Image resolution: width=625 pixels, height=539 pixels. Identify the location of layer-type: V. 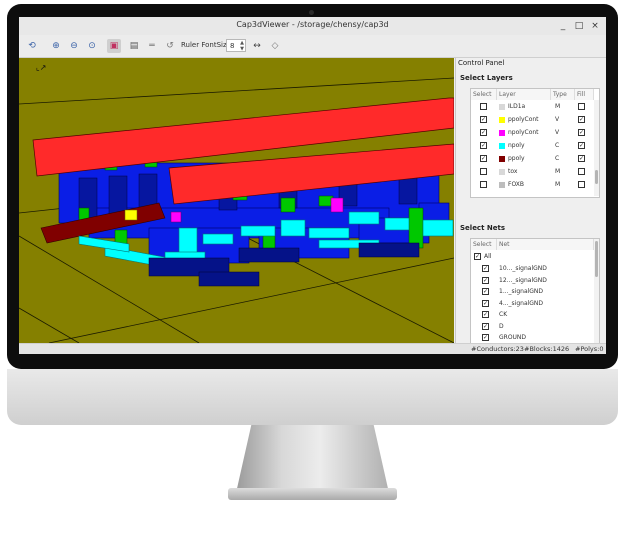
(557, 132).